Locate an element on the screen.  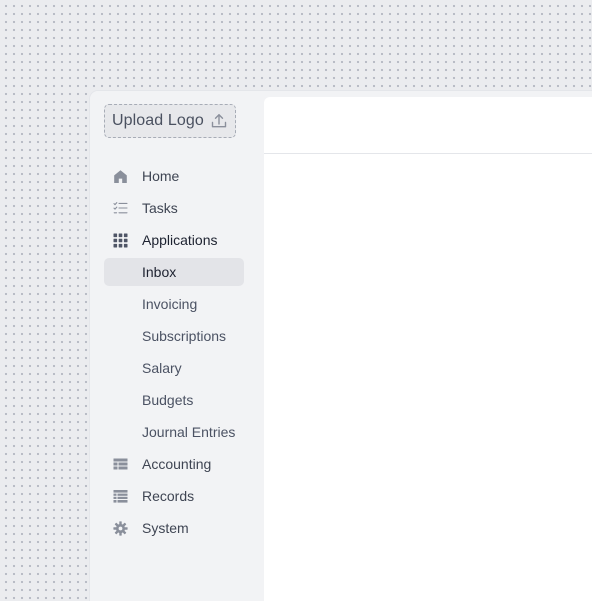
tasks-icon is located at coordinates (120, 208).